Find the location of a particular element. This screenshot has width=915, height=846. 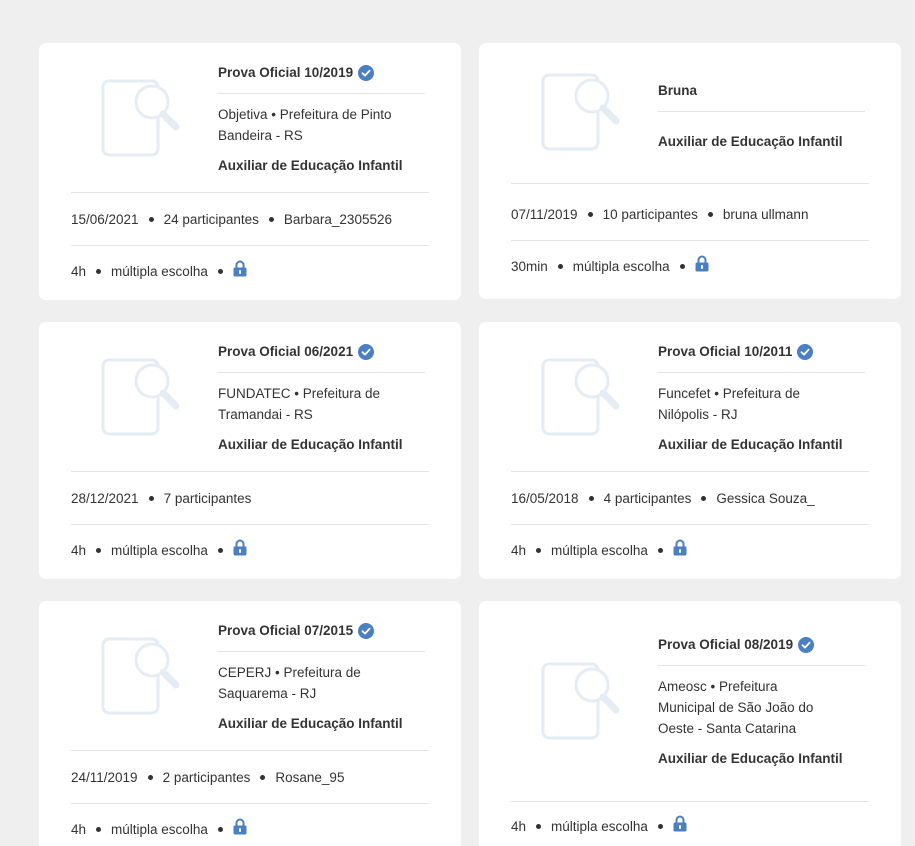

exam-title: Prova Oficial 10/2019 is located at coordinates (321, 79).